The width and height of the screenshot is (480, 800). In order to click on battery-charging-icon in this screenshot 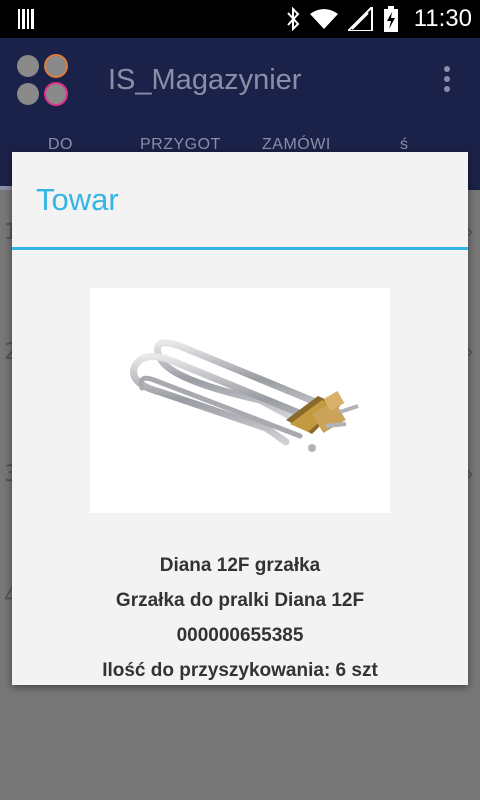, I will do `click(390, 19)`.